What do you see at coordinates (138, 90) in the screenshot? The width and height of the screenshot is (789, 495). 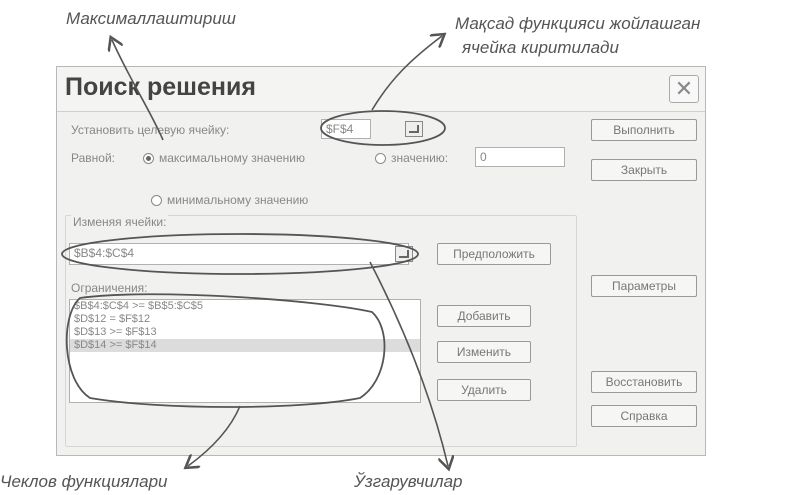 I see `arrow-to-max-radio` at bounding box center [138, 90].